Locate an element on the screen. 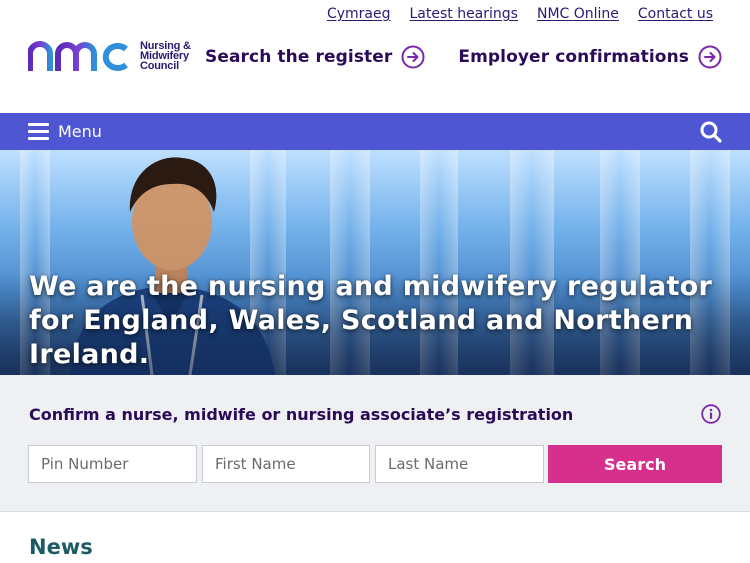 This screenshot has width=750, height=563. employer-confirmations-link: Employer confirmations is located at coordinates (590, 57).